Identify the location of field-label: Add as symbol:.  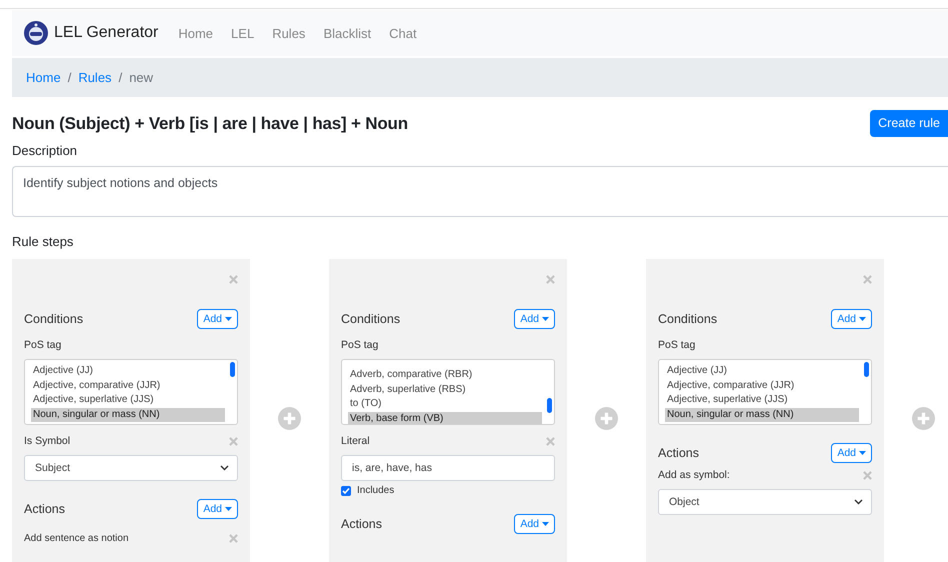
(694, 475).